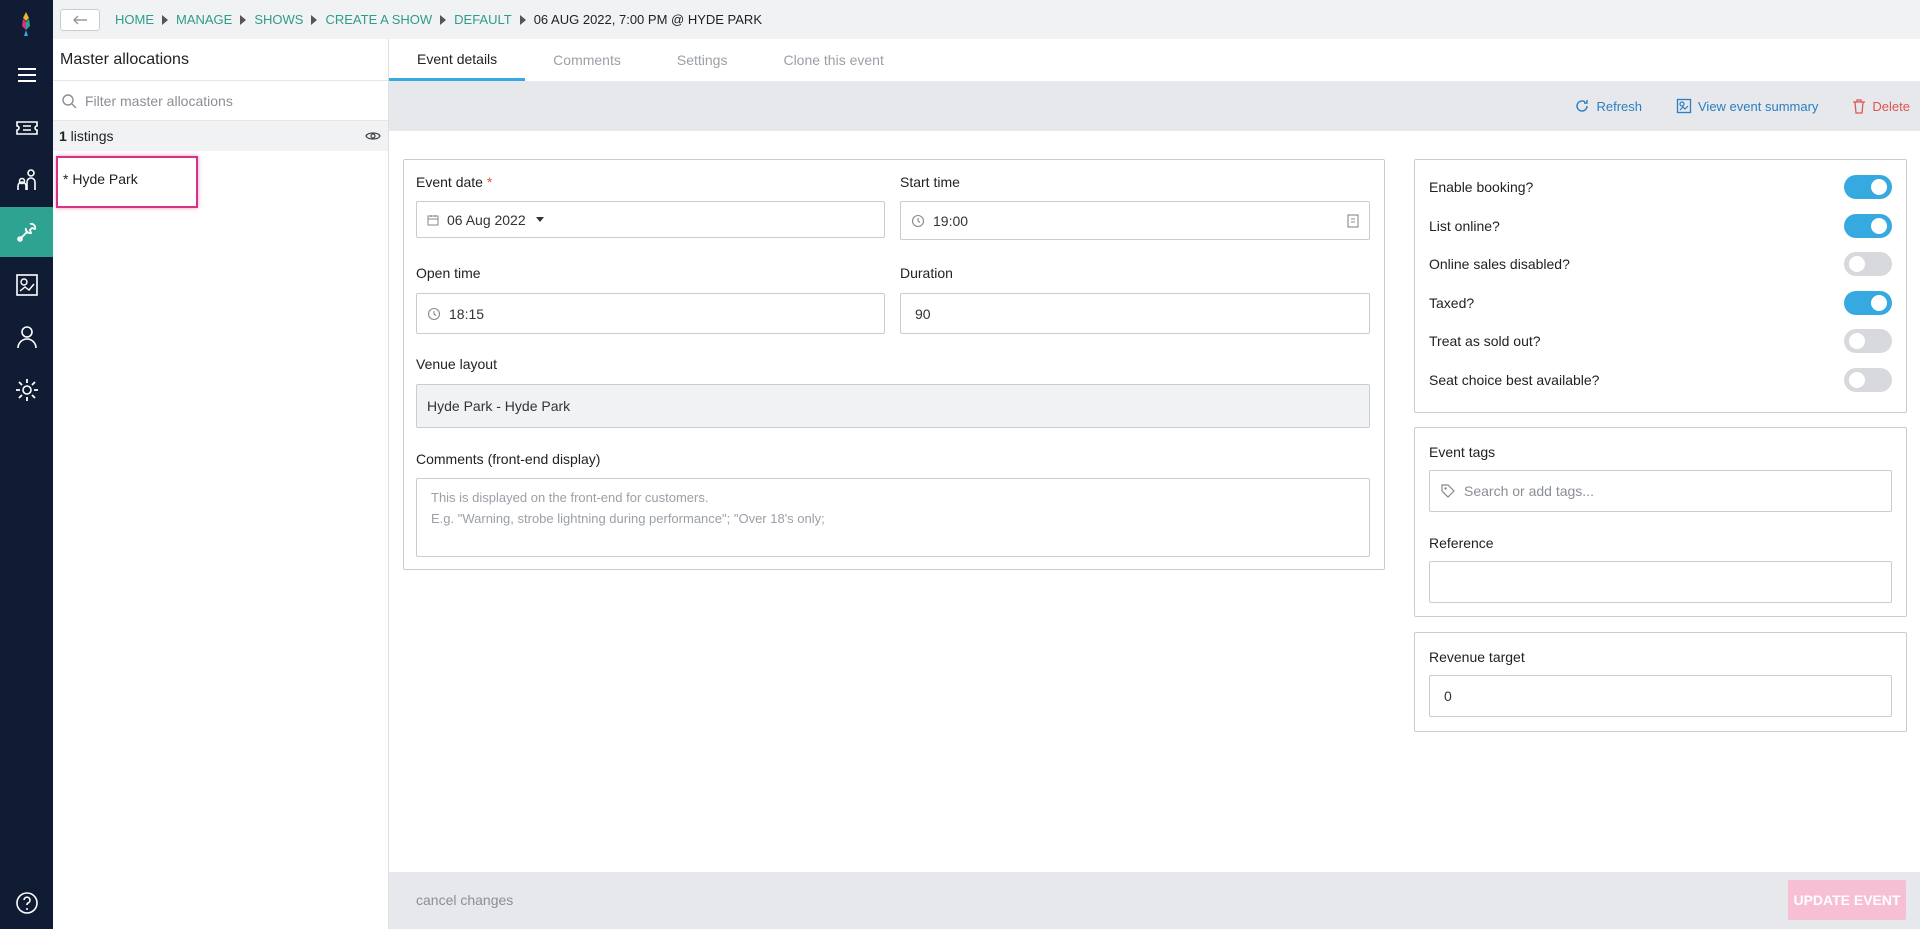  Describe the element at coordinates (378, 19) in the screenshot. I see `breadcrumb-create-show: CREATE A SHOW` at that location.